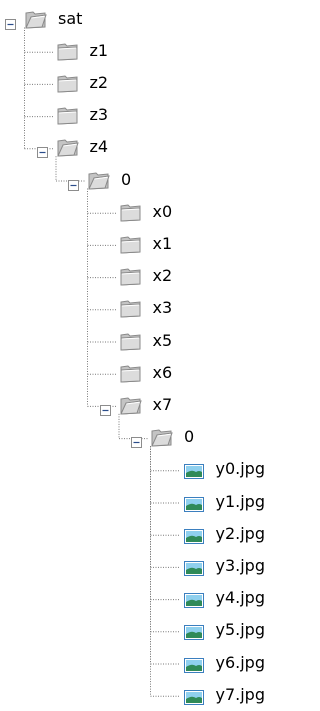 The width and height of the screenshot is (320, 711). Describe the element at coordinates (99, 115) in the screenshot. I see `tree-item-label: z3` at that location.